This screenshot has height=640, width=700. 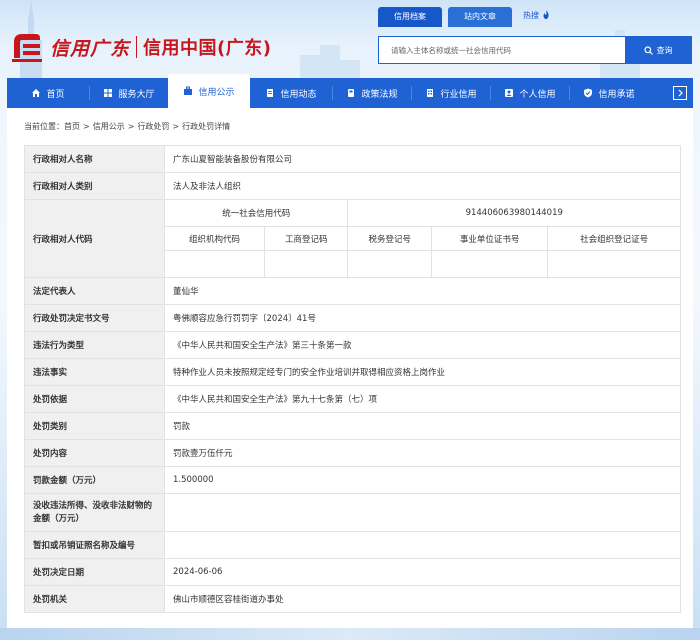 I want to click on code-header: 事业单位证书号, so click(x=490, y=238).